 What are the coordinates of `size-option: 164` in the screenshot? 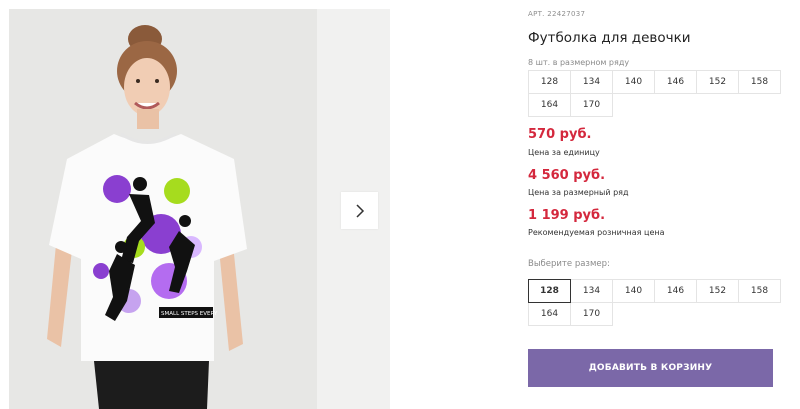 It's located at (549, 314).